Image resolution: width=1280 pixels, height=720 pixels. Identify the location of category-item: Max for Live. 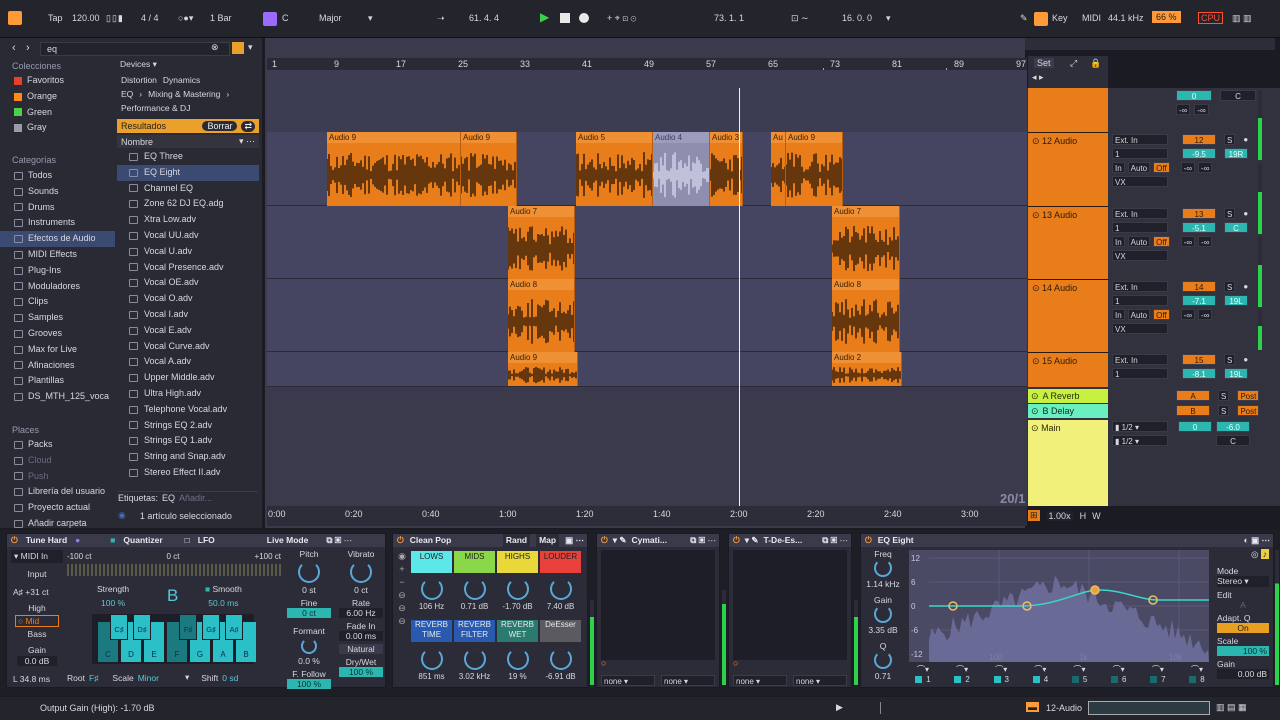
(57, 350).